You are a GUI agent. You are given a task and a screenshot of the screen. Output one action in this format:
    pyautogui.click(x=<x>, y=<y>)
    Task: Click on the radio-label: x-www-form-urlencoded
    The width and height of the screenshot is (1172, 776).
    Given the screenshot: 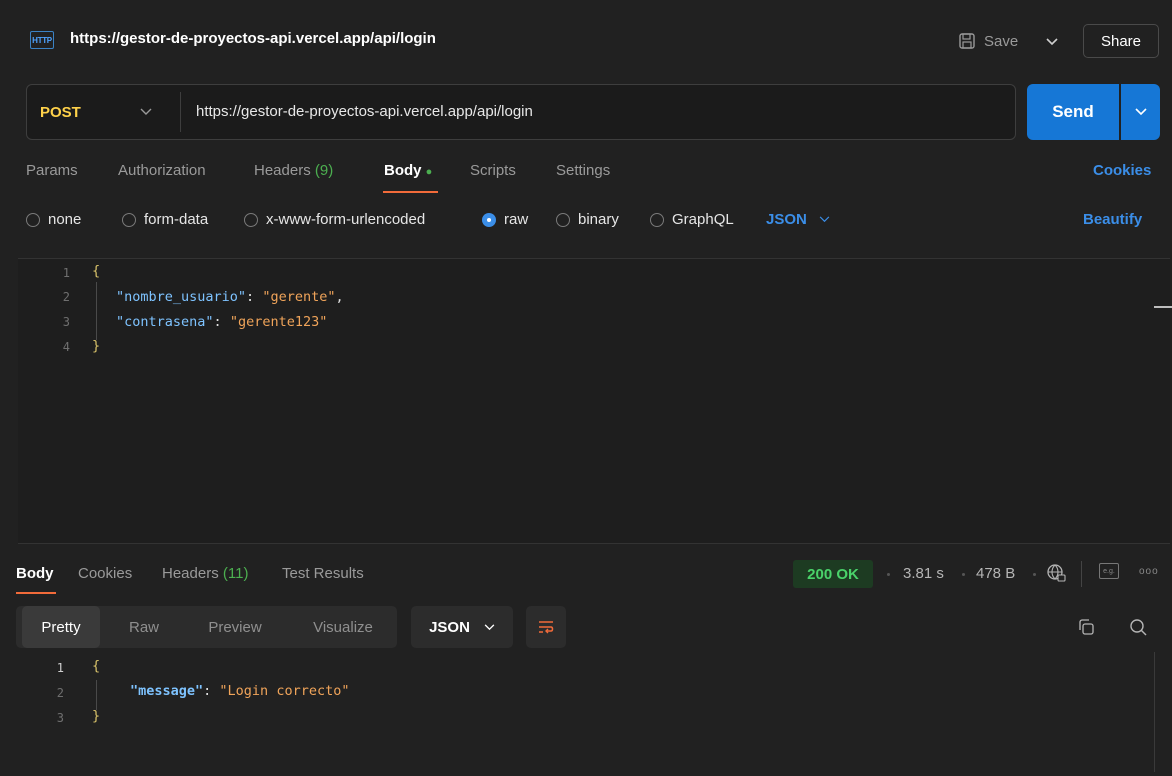 What is the action you would take?
    pyautogui.click(x=346, y=219)
    